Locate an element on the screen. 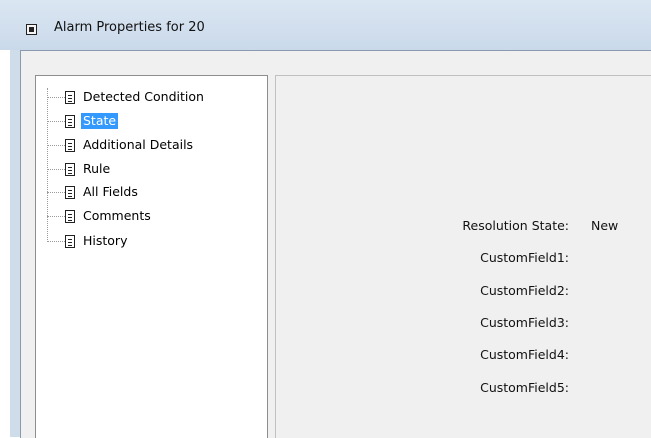 The height and width of the screenshot is (438, 651). tree-item-label: Additional Details is located at coordinates (138, 144).